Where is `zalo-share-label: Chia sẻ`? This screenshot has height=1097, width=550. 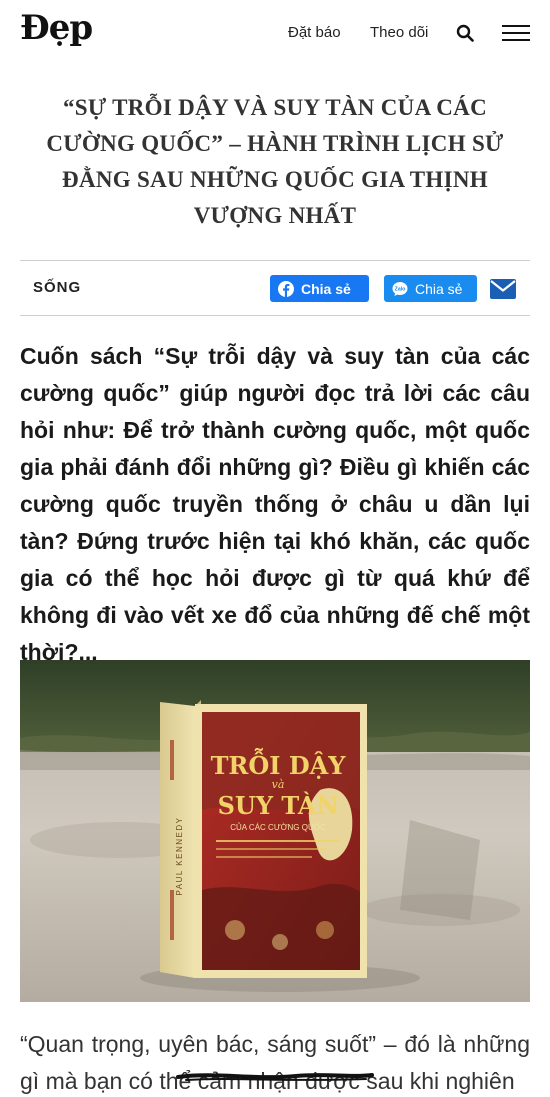
zalo-share-label: Chia sẻ is located at coordinates (439, 288).